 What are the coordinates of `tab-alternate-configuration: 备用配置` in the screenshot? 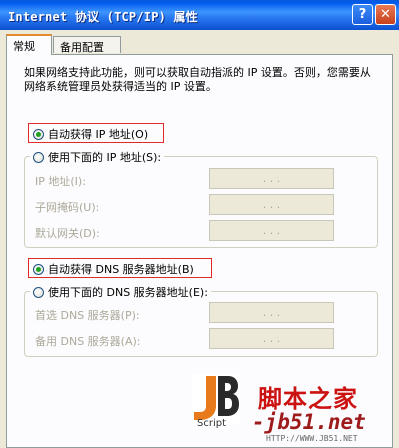 It's located at (87, 45).